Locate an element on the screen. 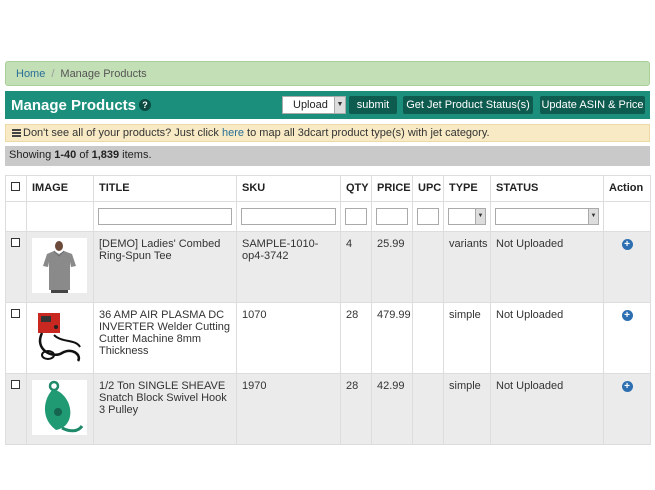 This screenshot has height=490, width=655. price-filter-input is located at coordinates (392, 216).